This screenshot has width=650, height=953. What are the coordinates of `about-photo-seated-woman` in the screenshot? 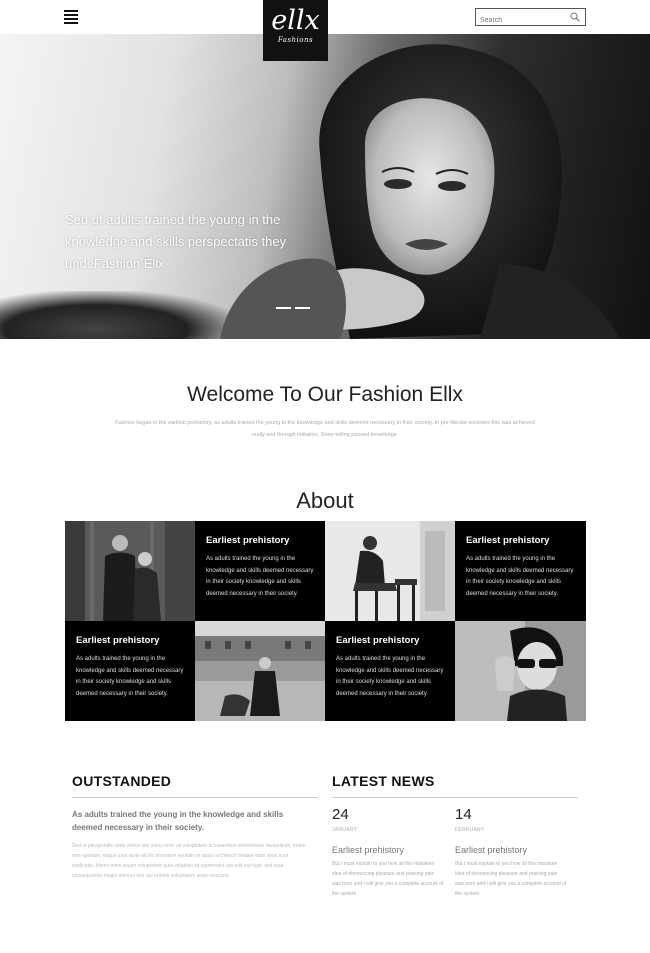 It's located at (390, 571).